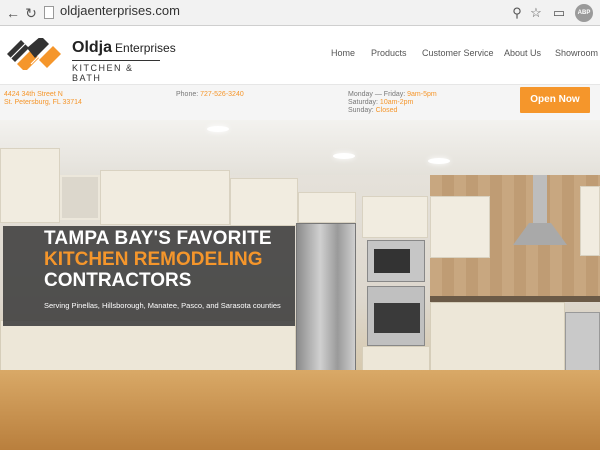 This screenshot has width=600, height=450. Describe the element at coordinates (145, 48) in the screenshot. I see `brand-suffix: Enterprises` at that location.